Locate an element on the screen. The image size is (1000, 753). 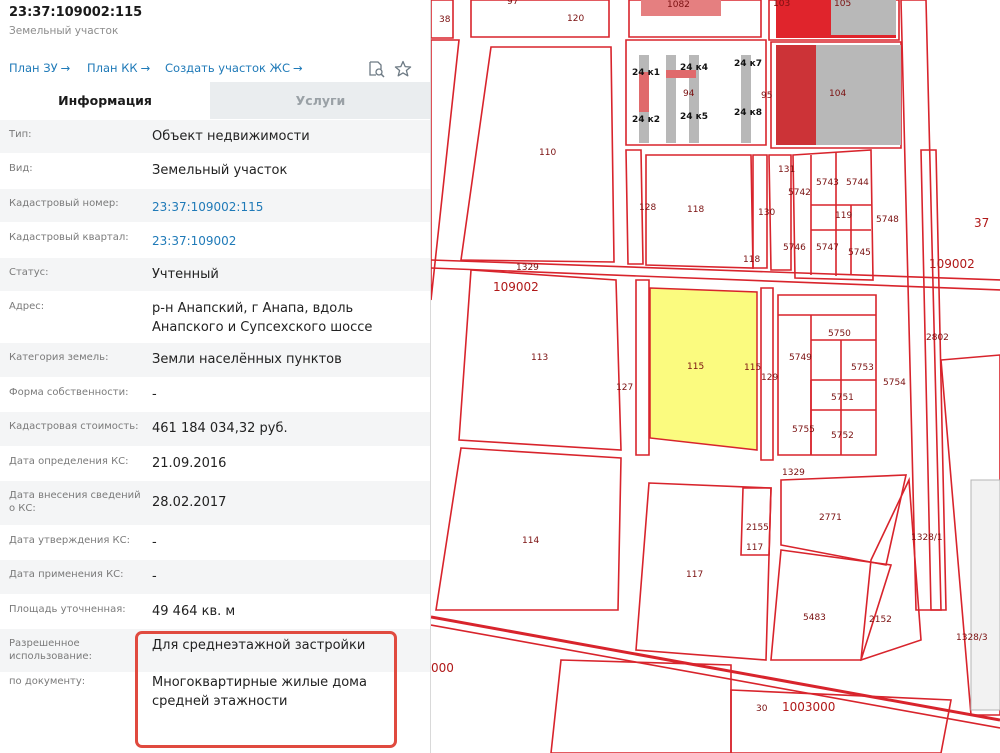
svg-text: 000 is located at coordinates (442, 668).